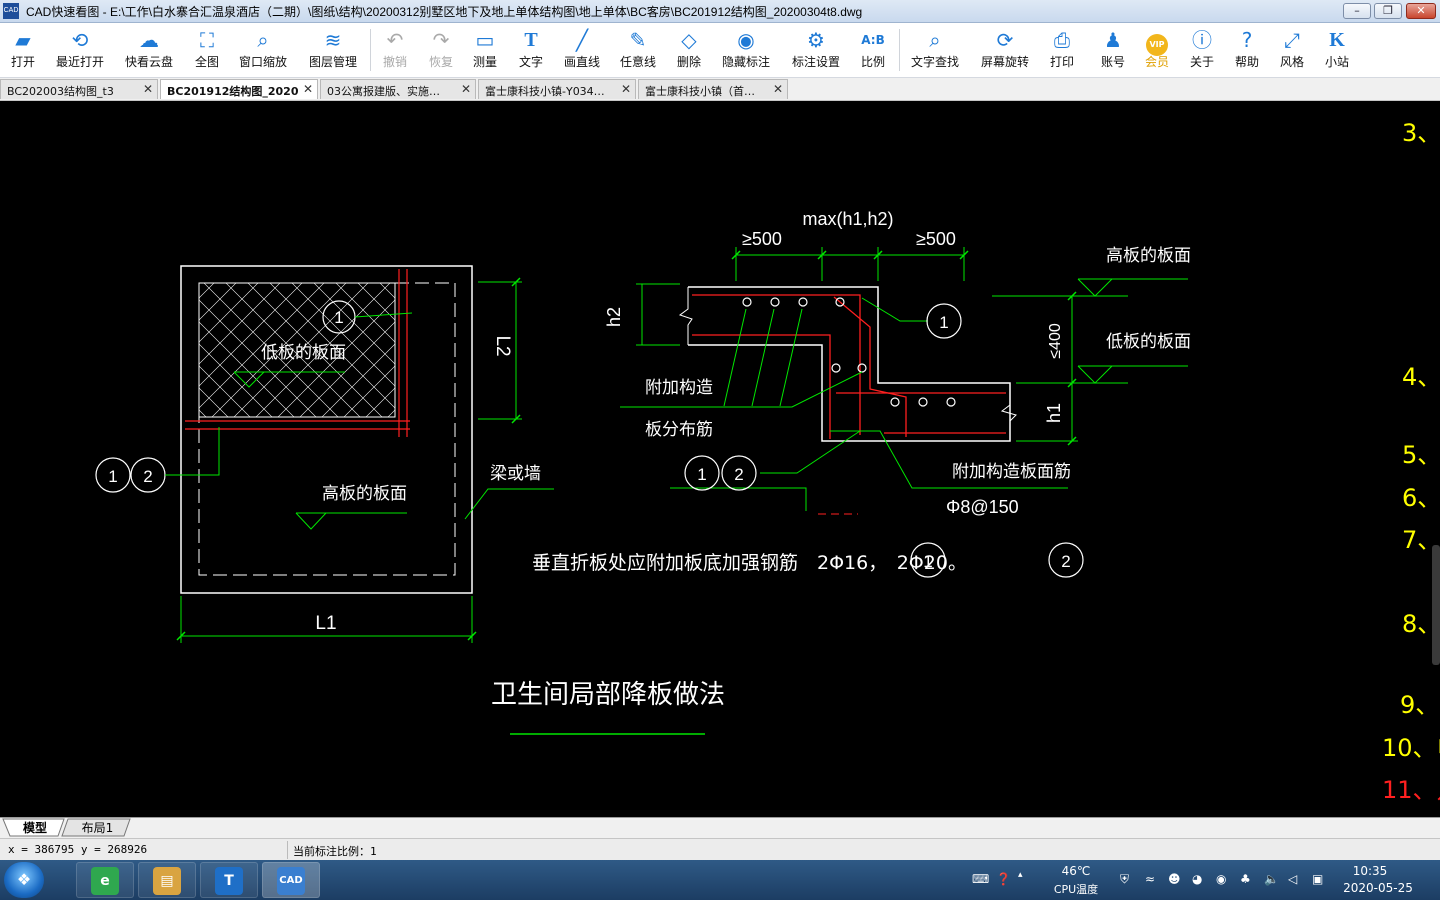 This screenshot has height=900, width=1440. Describe the element at coordinates (847, 219) in the screenshot. I see `dim-max-h1-h2: max(h1,h2)` at that location.